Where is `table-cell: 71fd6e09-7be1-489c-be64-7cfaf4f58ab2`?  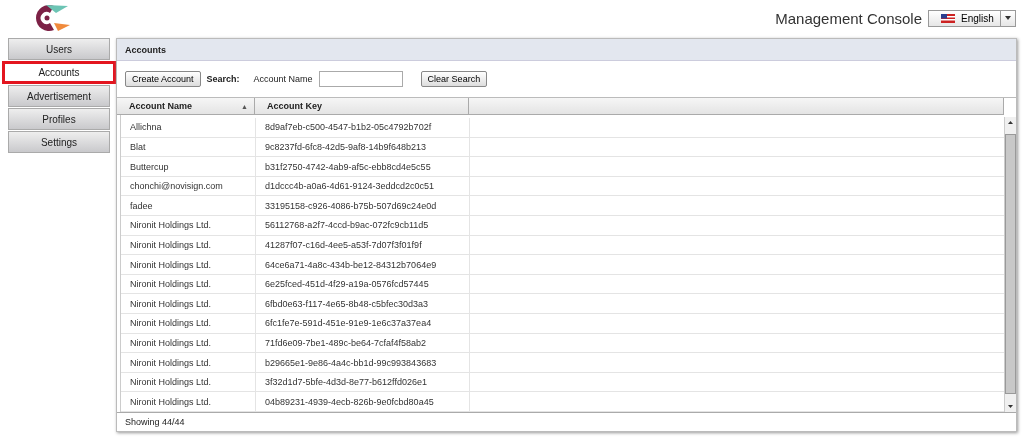
table-cell: 71fd6e09-7be1-489c-be64-7cfaf4f58ab2 is located at coordinates (363, 343).